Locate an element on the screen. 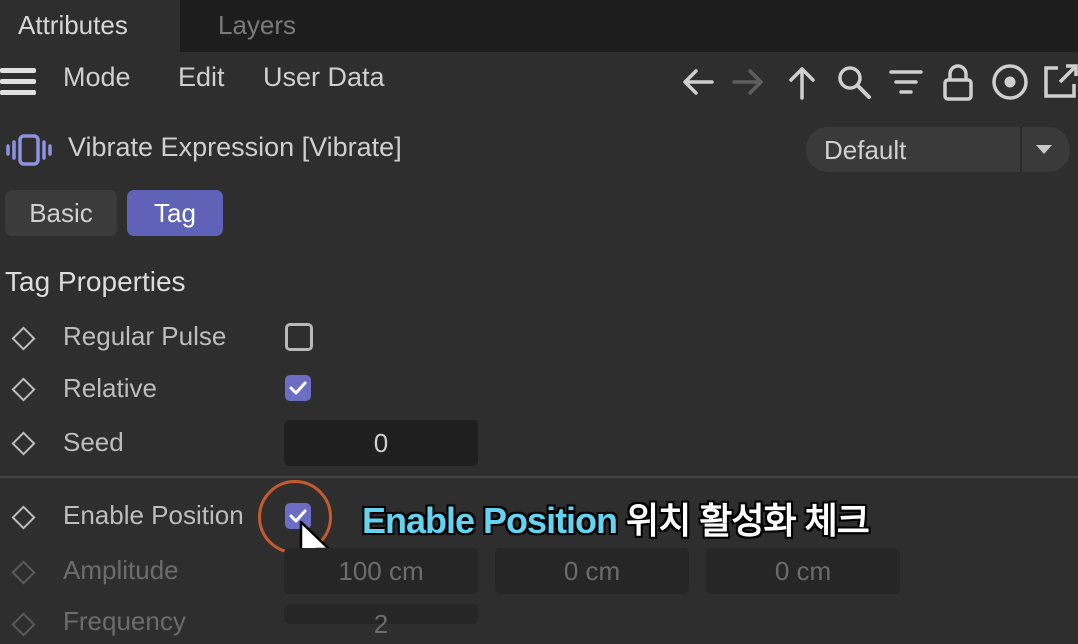 This screenshot has width=1078, height=644. amplitude-z-field: 0 cm is located at coordinates (803, 571).